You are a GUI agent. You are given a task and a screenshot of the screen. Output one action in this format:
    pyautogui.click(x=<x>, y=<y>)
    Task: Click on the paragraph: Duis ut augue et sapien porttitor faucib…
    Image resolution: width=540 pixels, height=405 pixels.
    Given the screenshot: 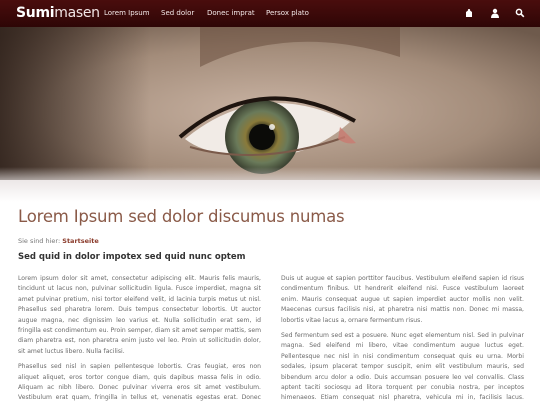 What is the action you would take?
    pyautogui.click(x=402, y=299)
    